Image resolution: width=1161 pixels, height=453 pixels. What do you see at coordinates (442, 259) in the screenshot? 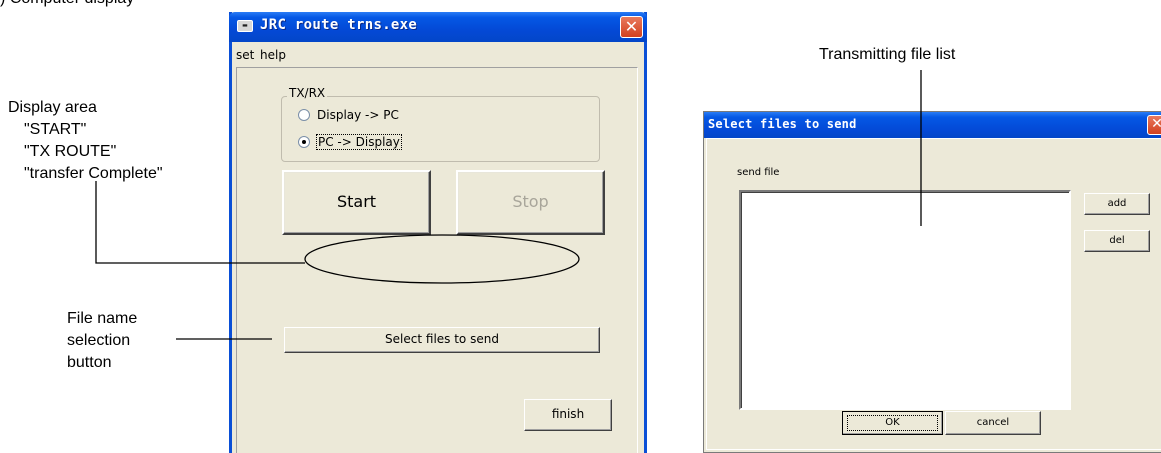
I see `display-area-ellipse` at bounding box center [442, 259].